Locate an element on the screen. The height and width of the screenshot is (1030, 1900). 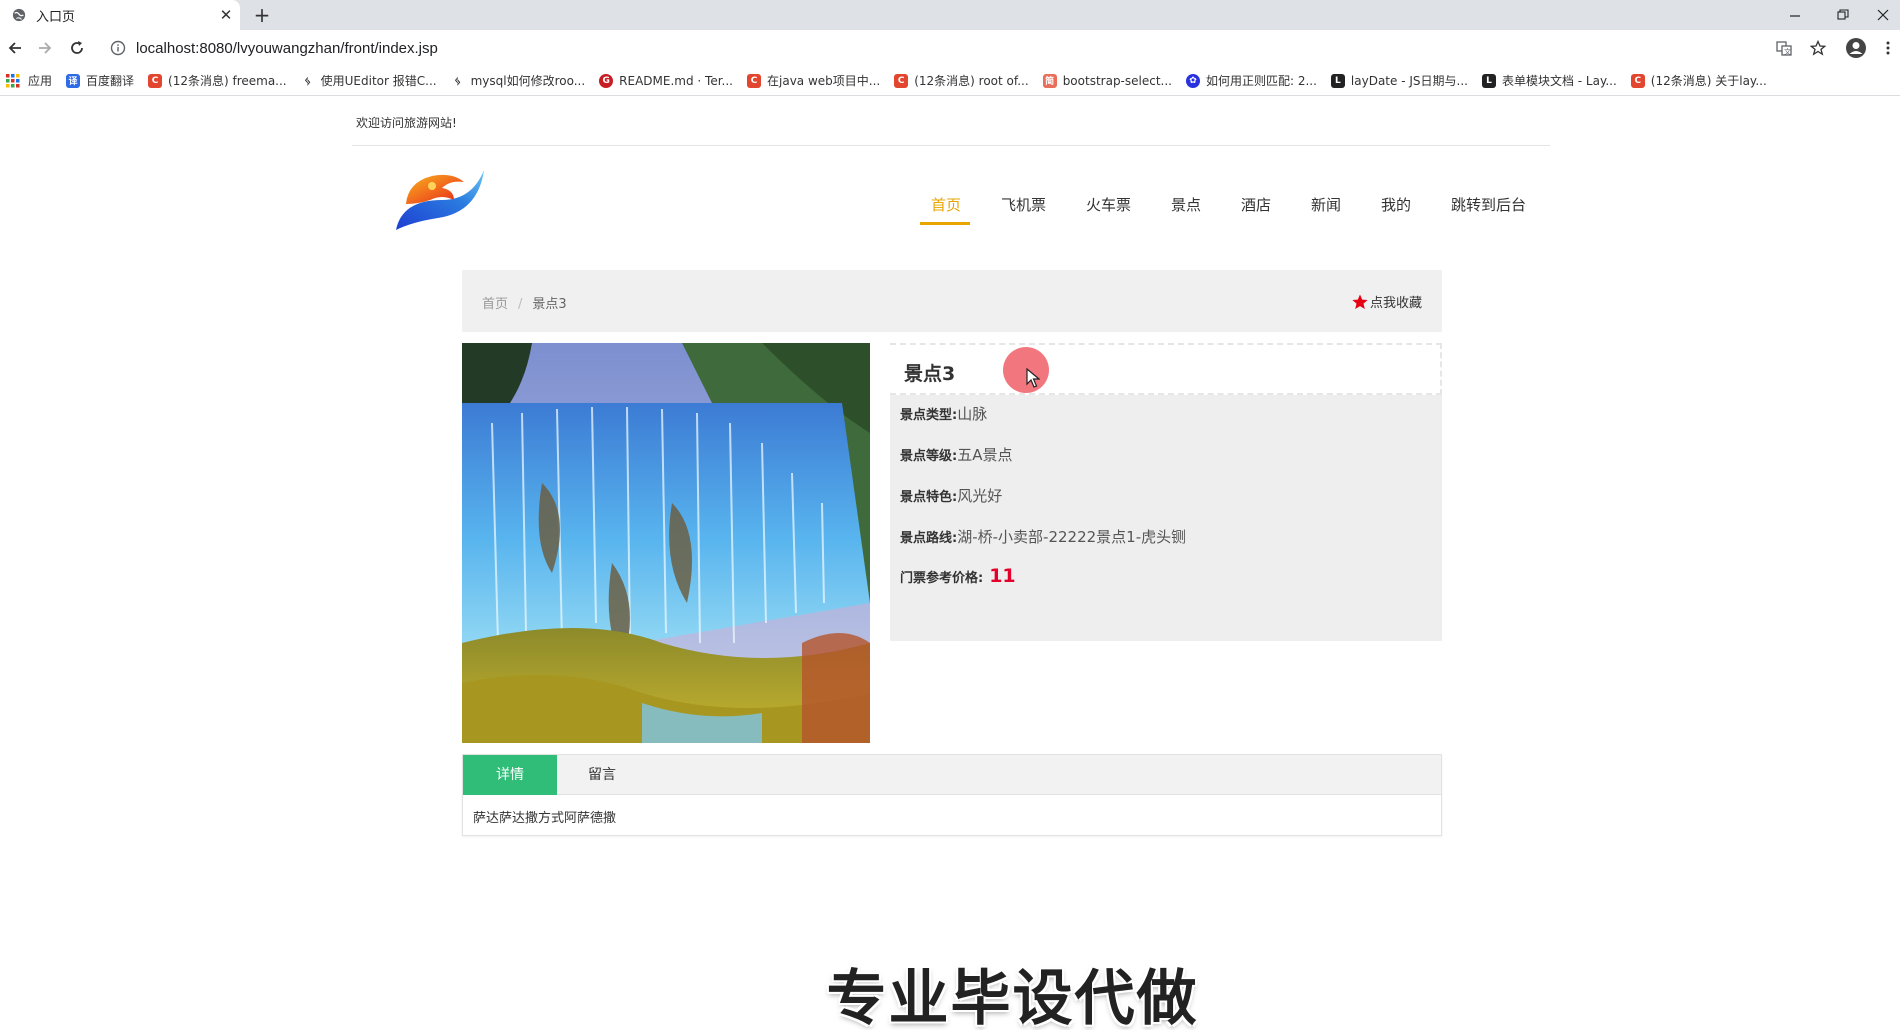
breadcrumb-home: 首页 is located at coordinates (495, 304).